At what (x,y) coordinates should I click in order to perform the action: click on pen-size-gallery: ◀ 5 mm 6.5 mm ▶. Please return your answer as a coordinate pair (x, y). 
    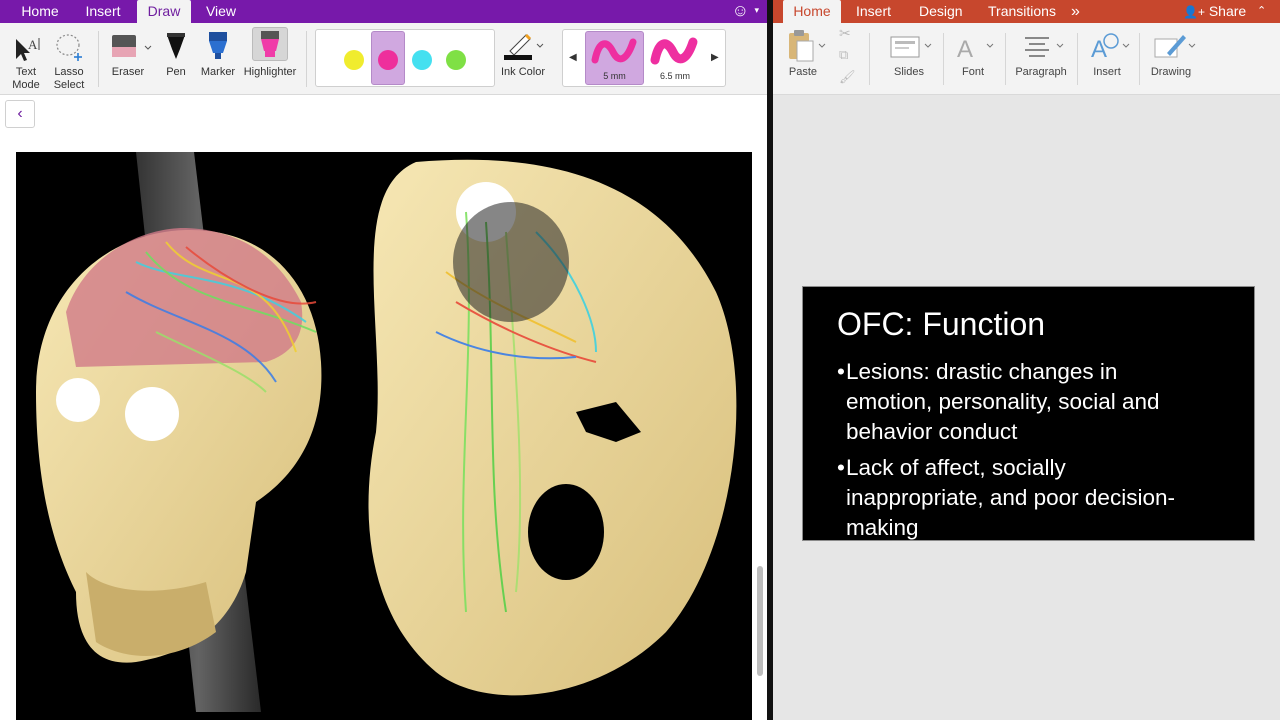
    Looking at the image, I should click on (644, 58).